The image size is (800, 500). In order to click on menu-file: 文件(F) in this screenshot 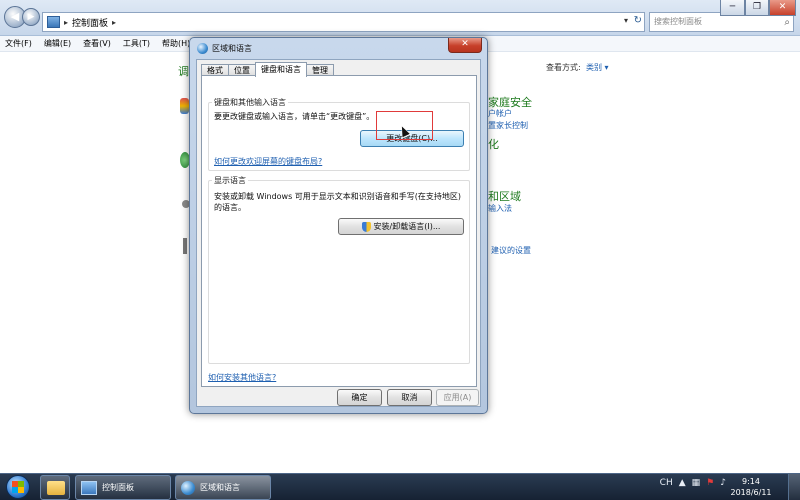, I will do `click(18, 43)`.